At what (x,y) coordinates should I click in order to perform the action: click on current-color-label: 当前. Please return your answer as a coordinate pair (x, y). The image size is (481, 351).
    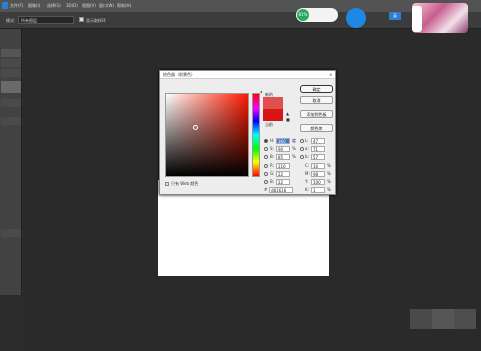
    Looking at the image, I should click on (269, 124).